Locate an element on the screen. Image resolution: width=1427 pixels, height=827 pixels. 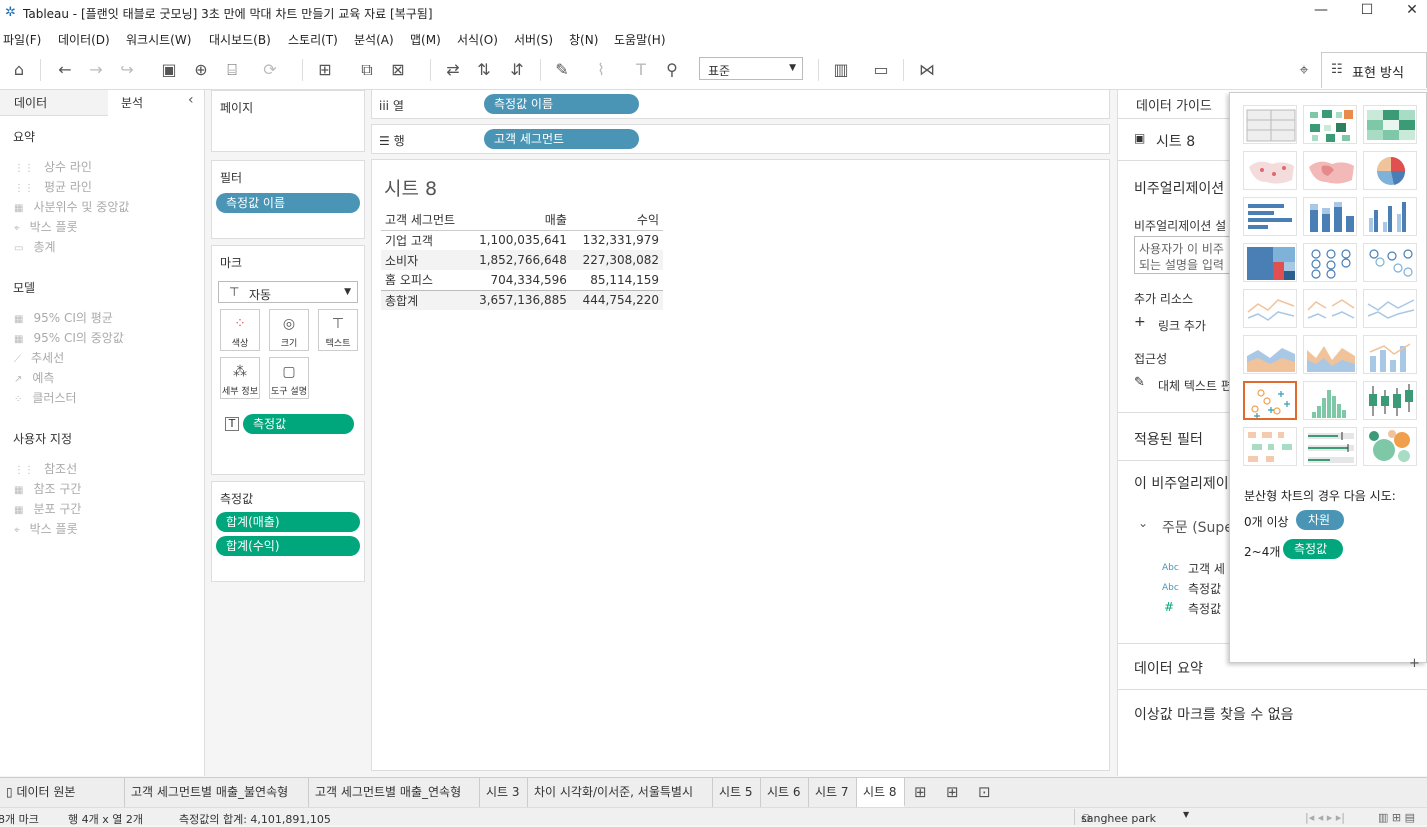
chart-type-heat-map is located at coordinates (1330, 124).